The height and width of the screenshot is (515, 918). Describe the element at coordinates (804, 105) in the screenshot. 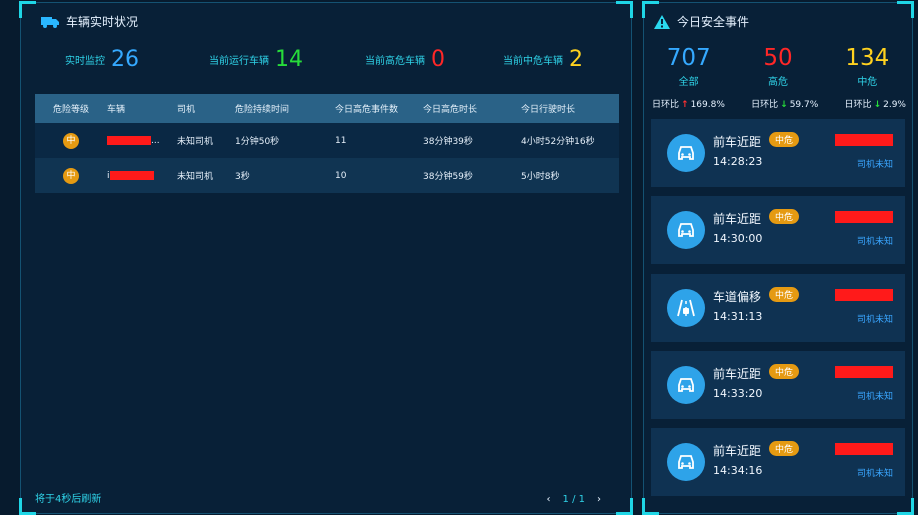

I see `comparison-value: 59.7%` at that location.